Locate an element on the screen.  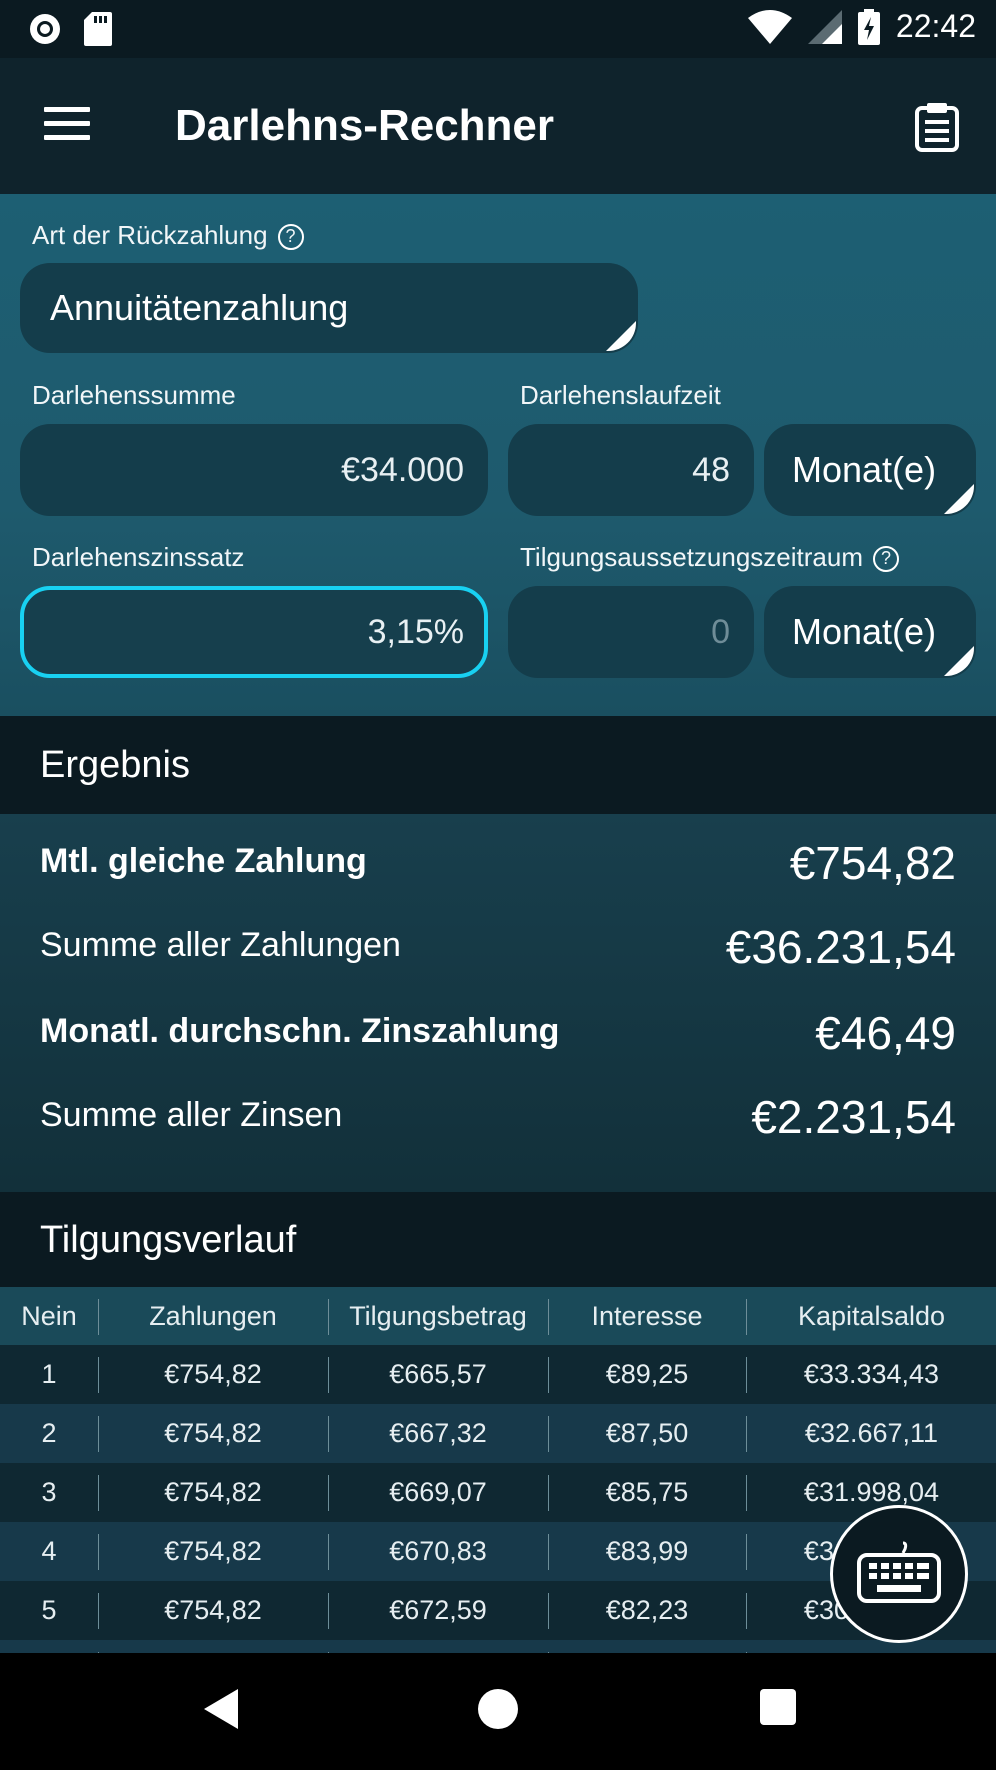
keyboard-toggle-button is located at coordinates (899, 1574).